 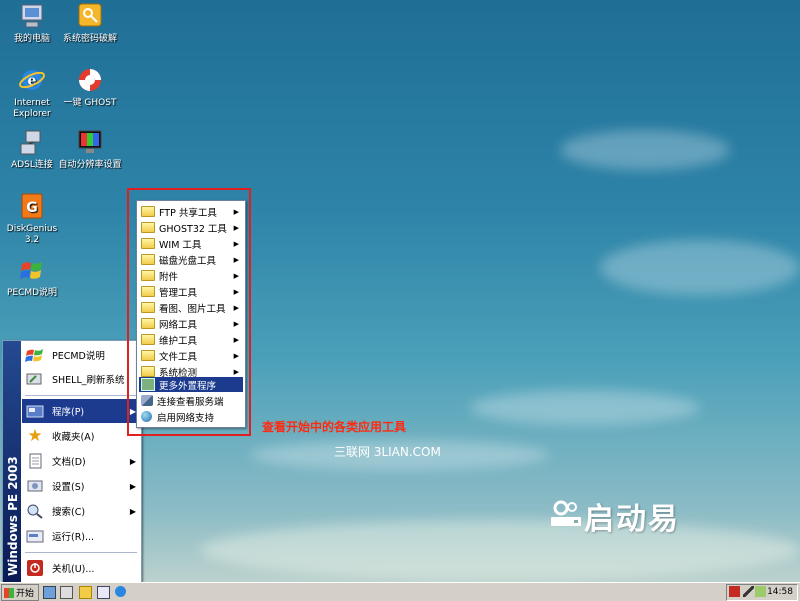 I want to click on desktop-icon-label: PECMD说明, so click(x=32, y=293).